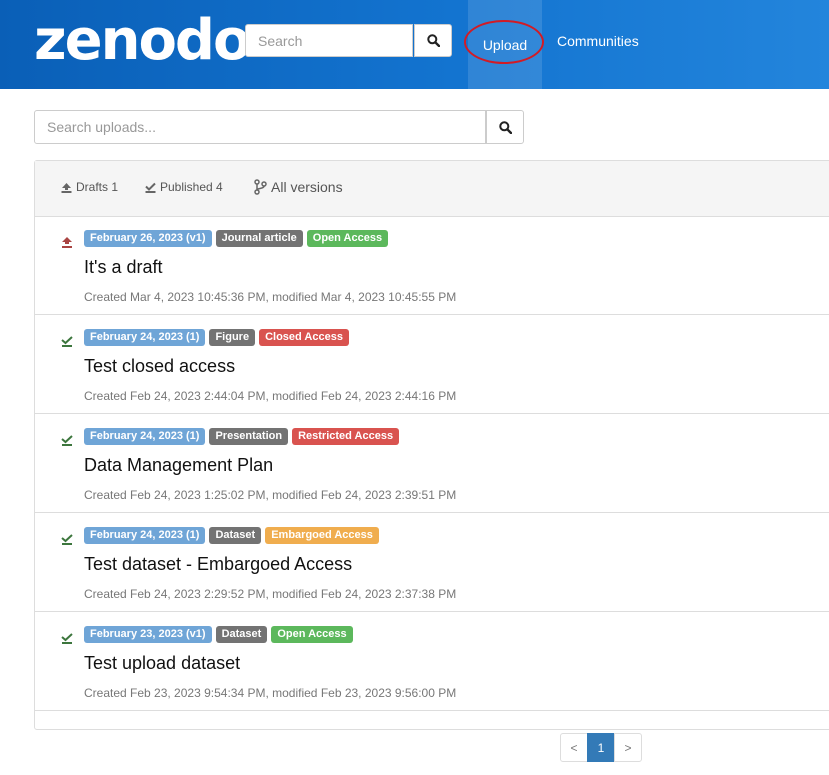 The image size is (829, 775). What do you see at coordinates (259, 238) in the screenshot?
I see `type-badge: Journal article` at bounding box center [259, 238].